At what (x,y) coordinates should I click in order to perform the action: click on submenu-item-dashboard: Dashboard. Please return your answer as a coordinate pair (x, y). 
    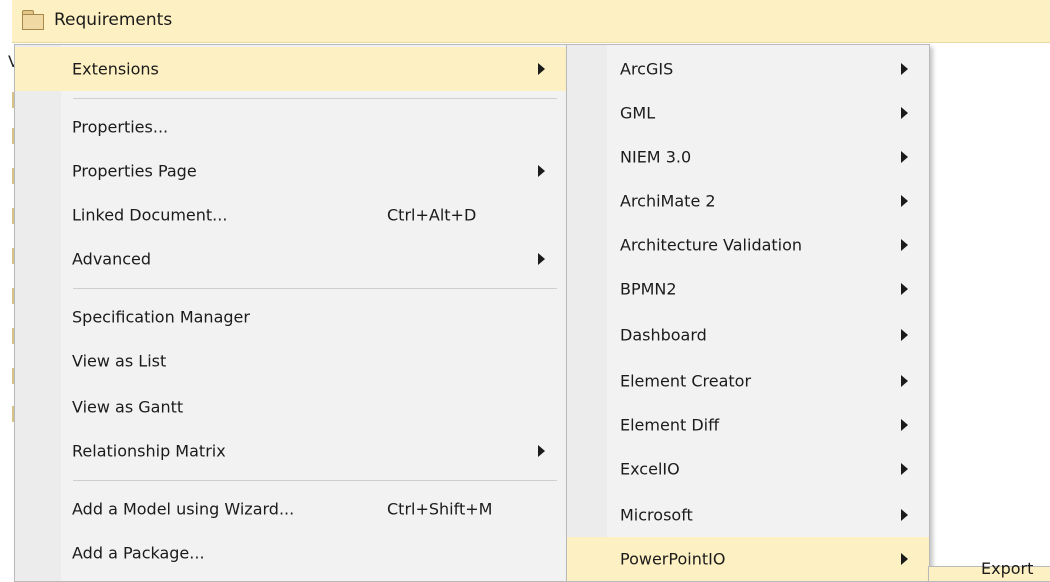
    Looking at the image, I should click on (748, 335).